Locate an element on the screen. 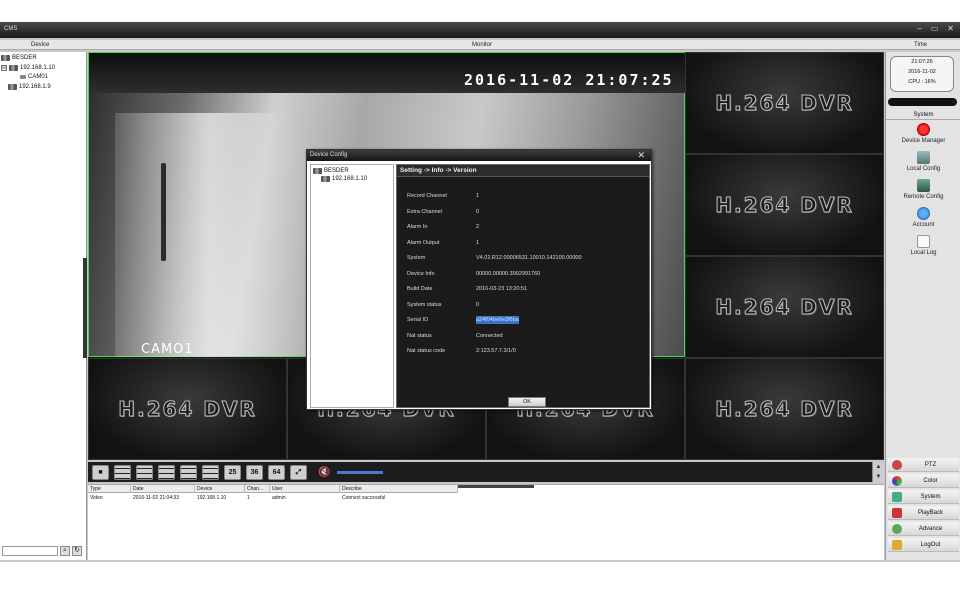 The width and height of the screenshot is (960, 606). tile-placeholder-label: H.264 DVR is located at coordinates (784, 205).